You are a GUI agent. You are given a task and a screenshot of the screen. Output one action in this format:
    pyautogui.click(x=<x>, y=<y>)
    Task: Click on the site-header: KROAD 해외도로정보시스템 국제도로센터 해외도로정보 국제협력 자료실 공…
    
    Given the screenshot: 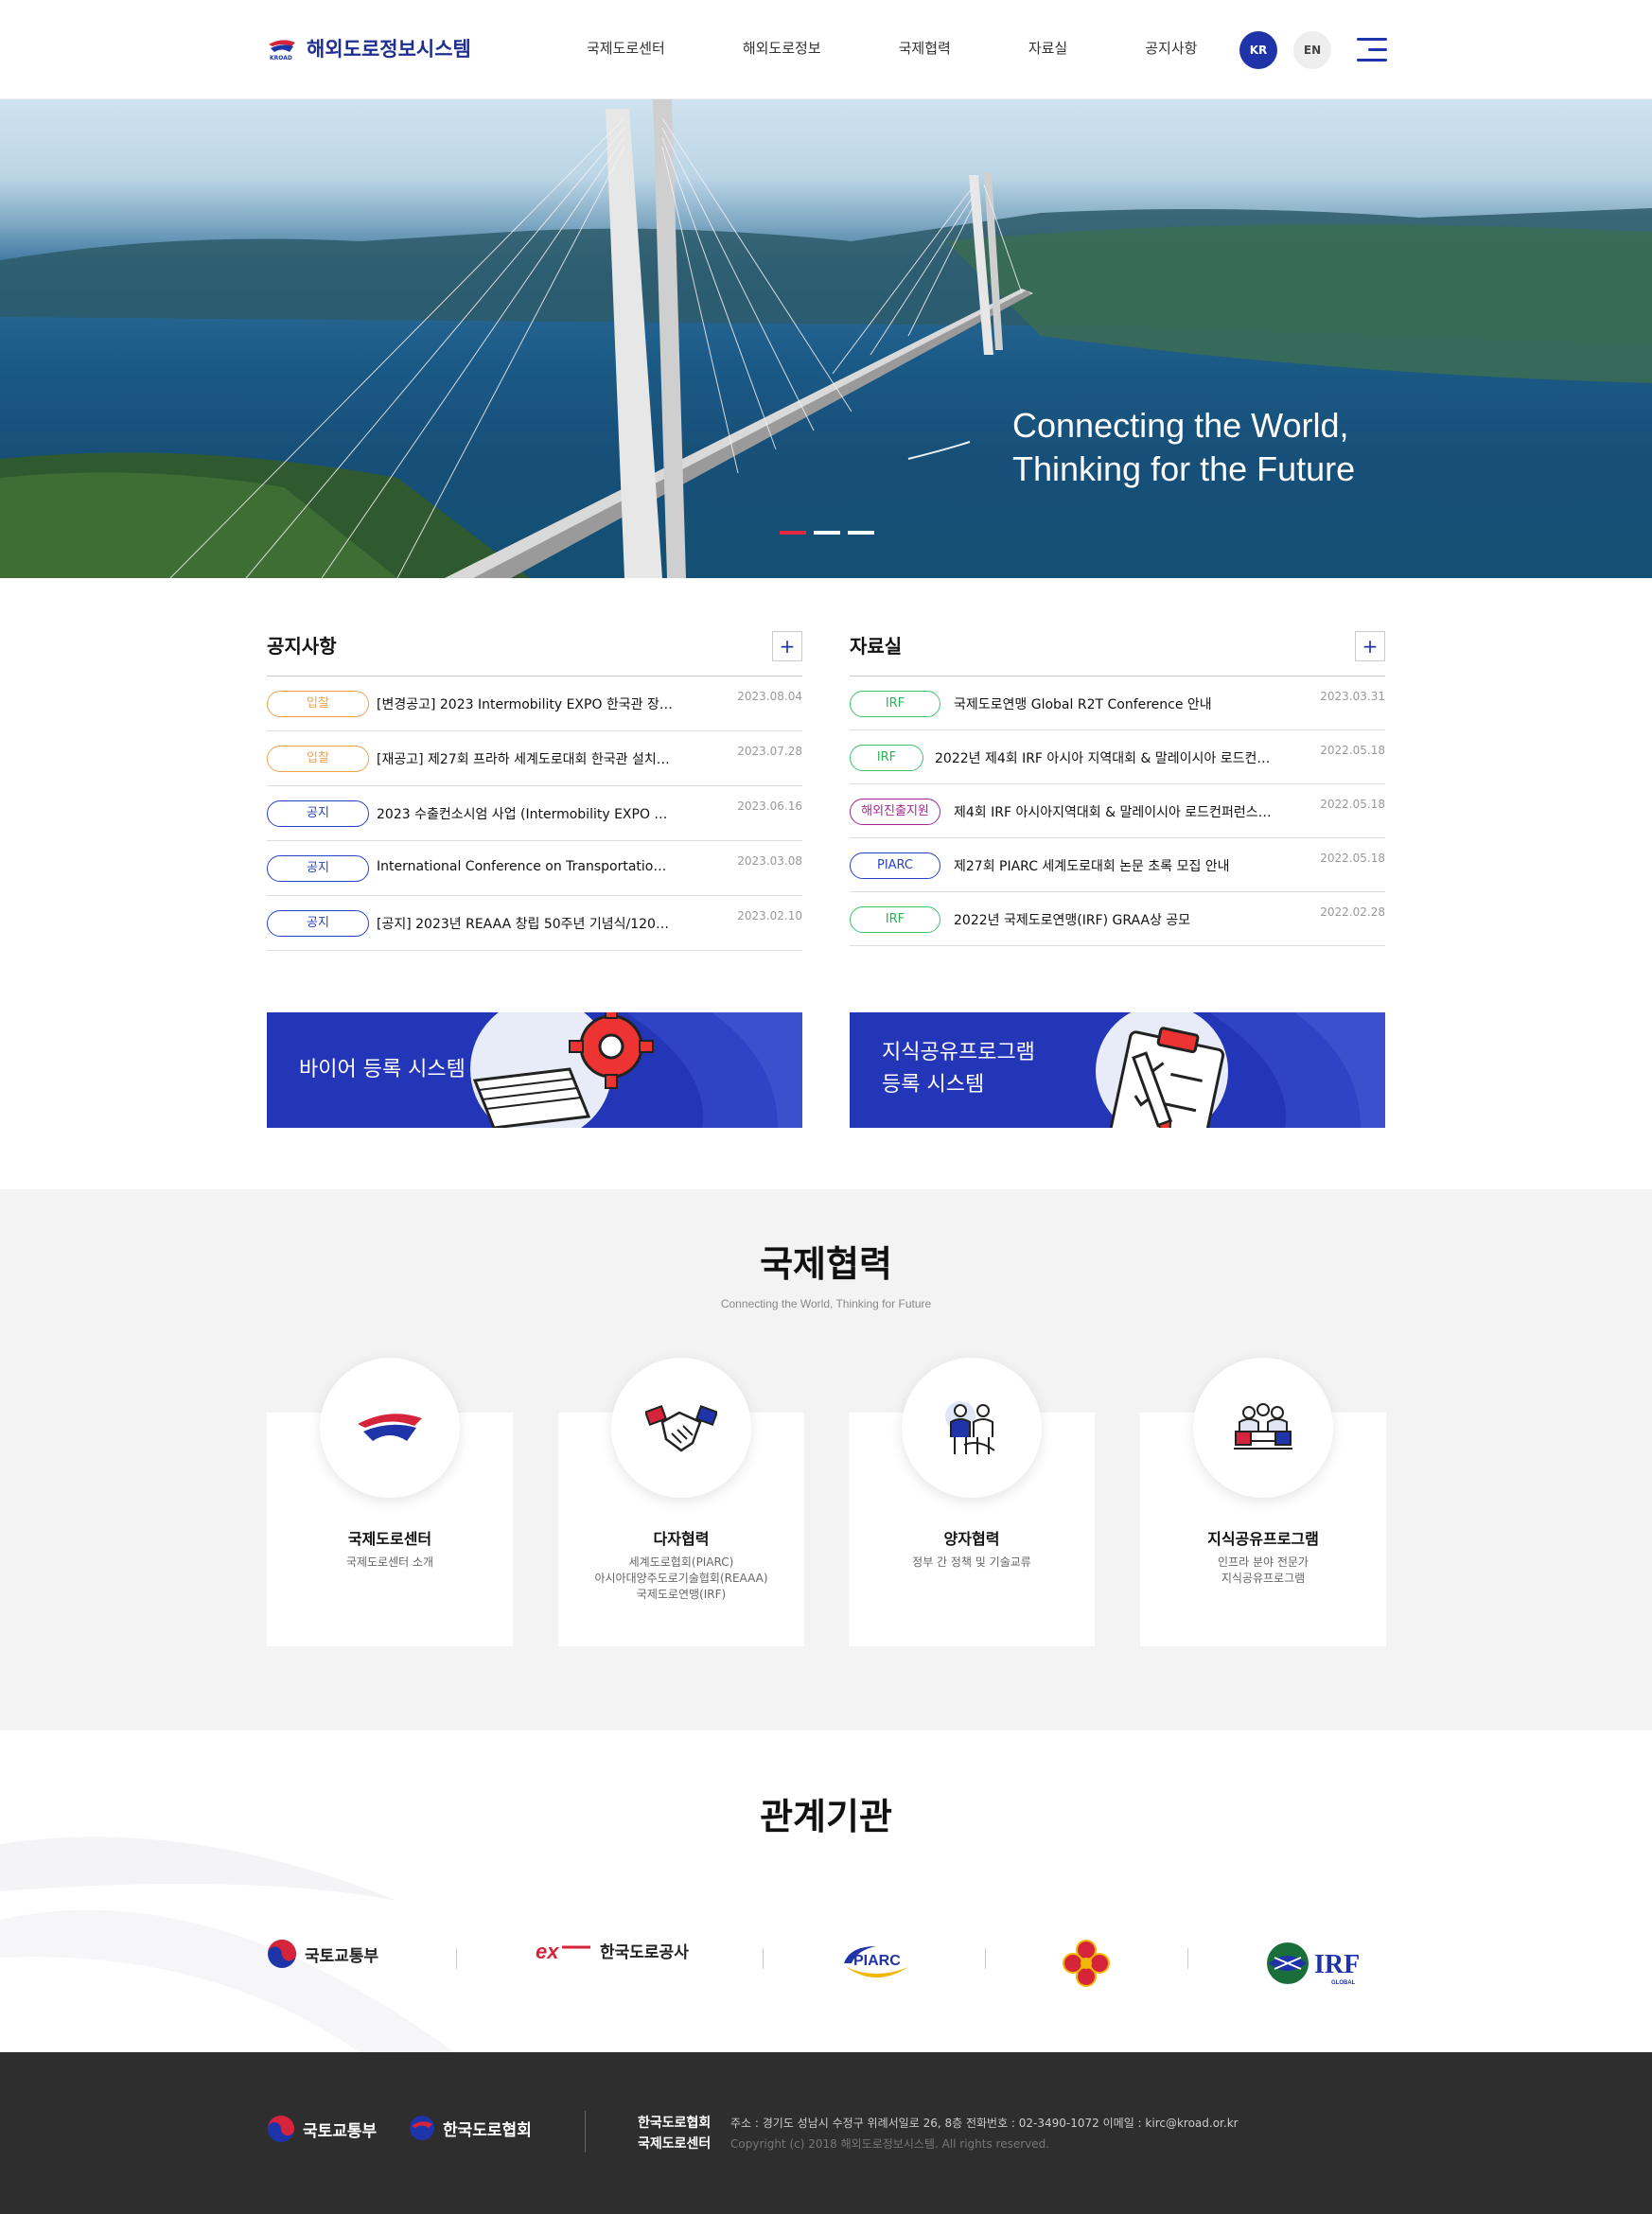 What is the action you would take?
    pyautogui.click(x=826, y=49)
    